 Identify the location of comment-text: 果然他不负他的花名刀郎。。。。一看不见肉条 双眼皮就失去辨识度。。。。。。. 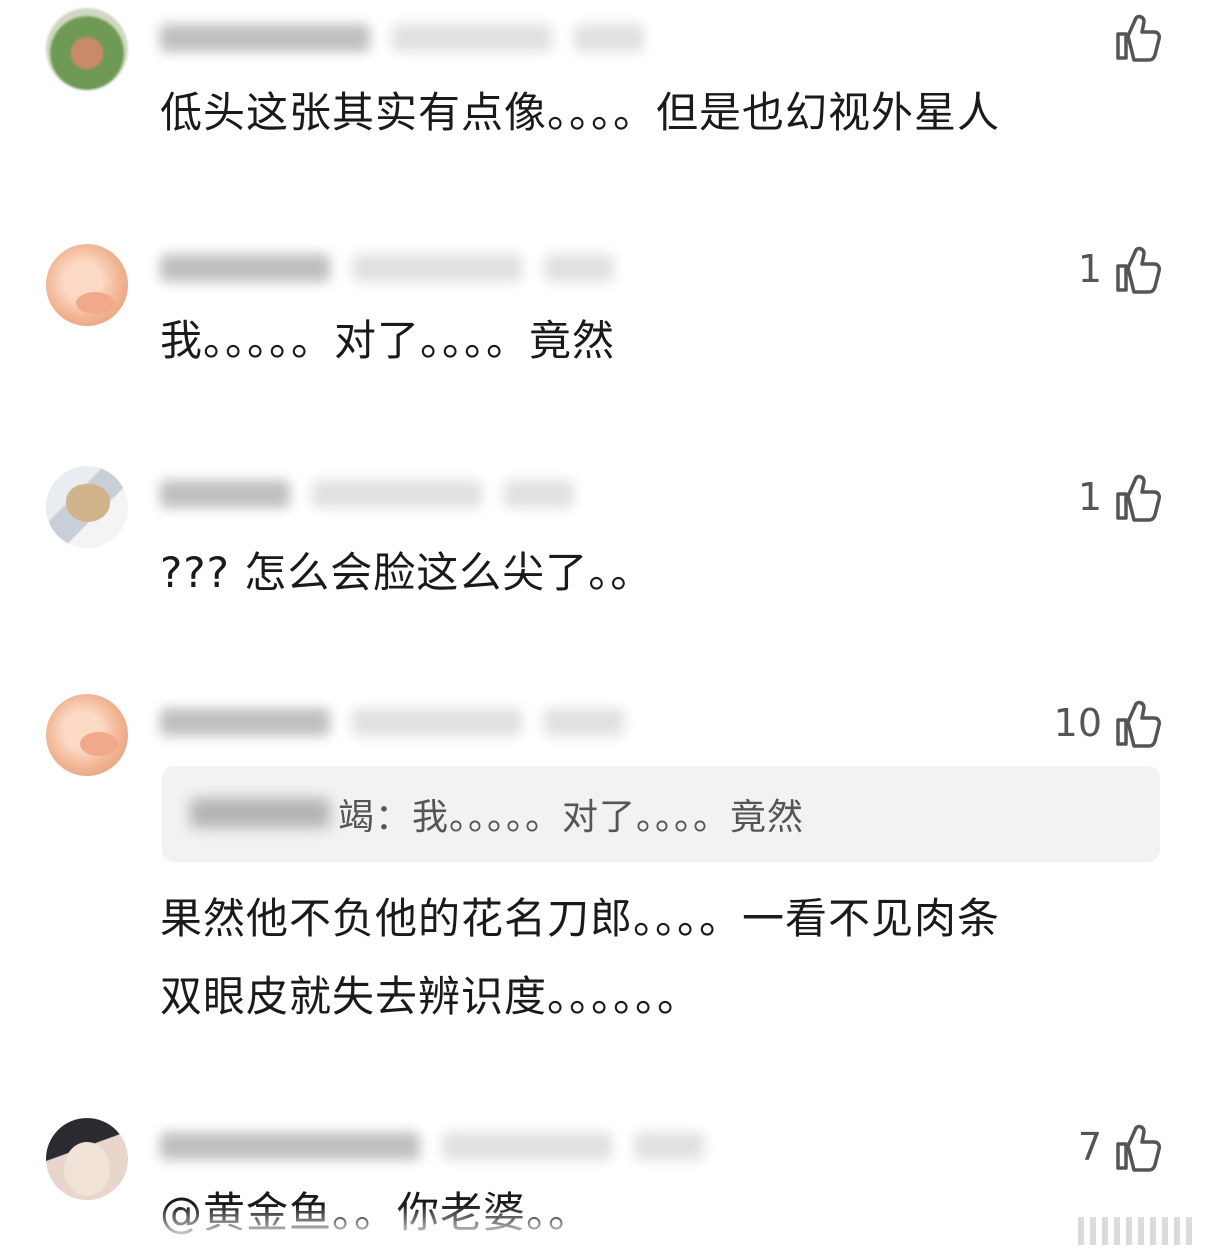
(580, 957).